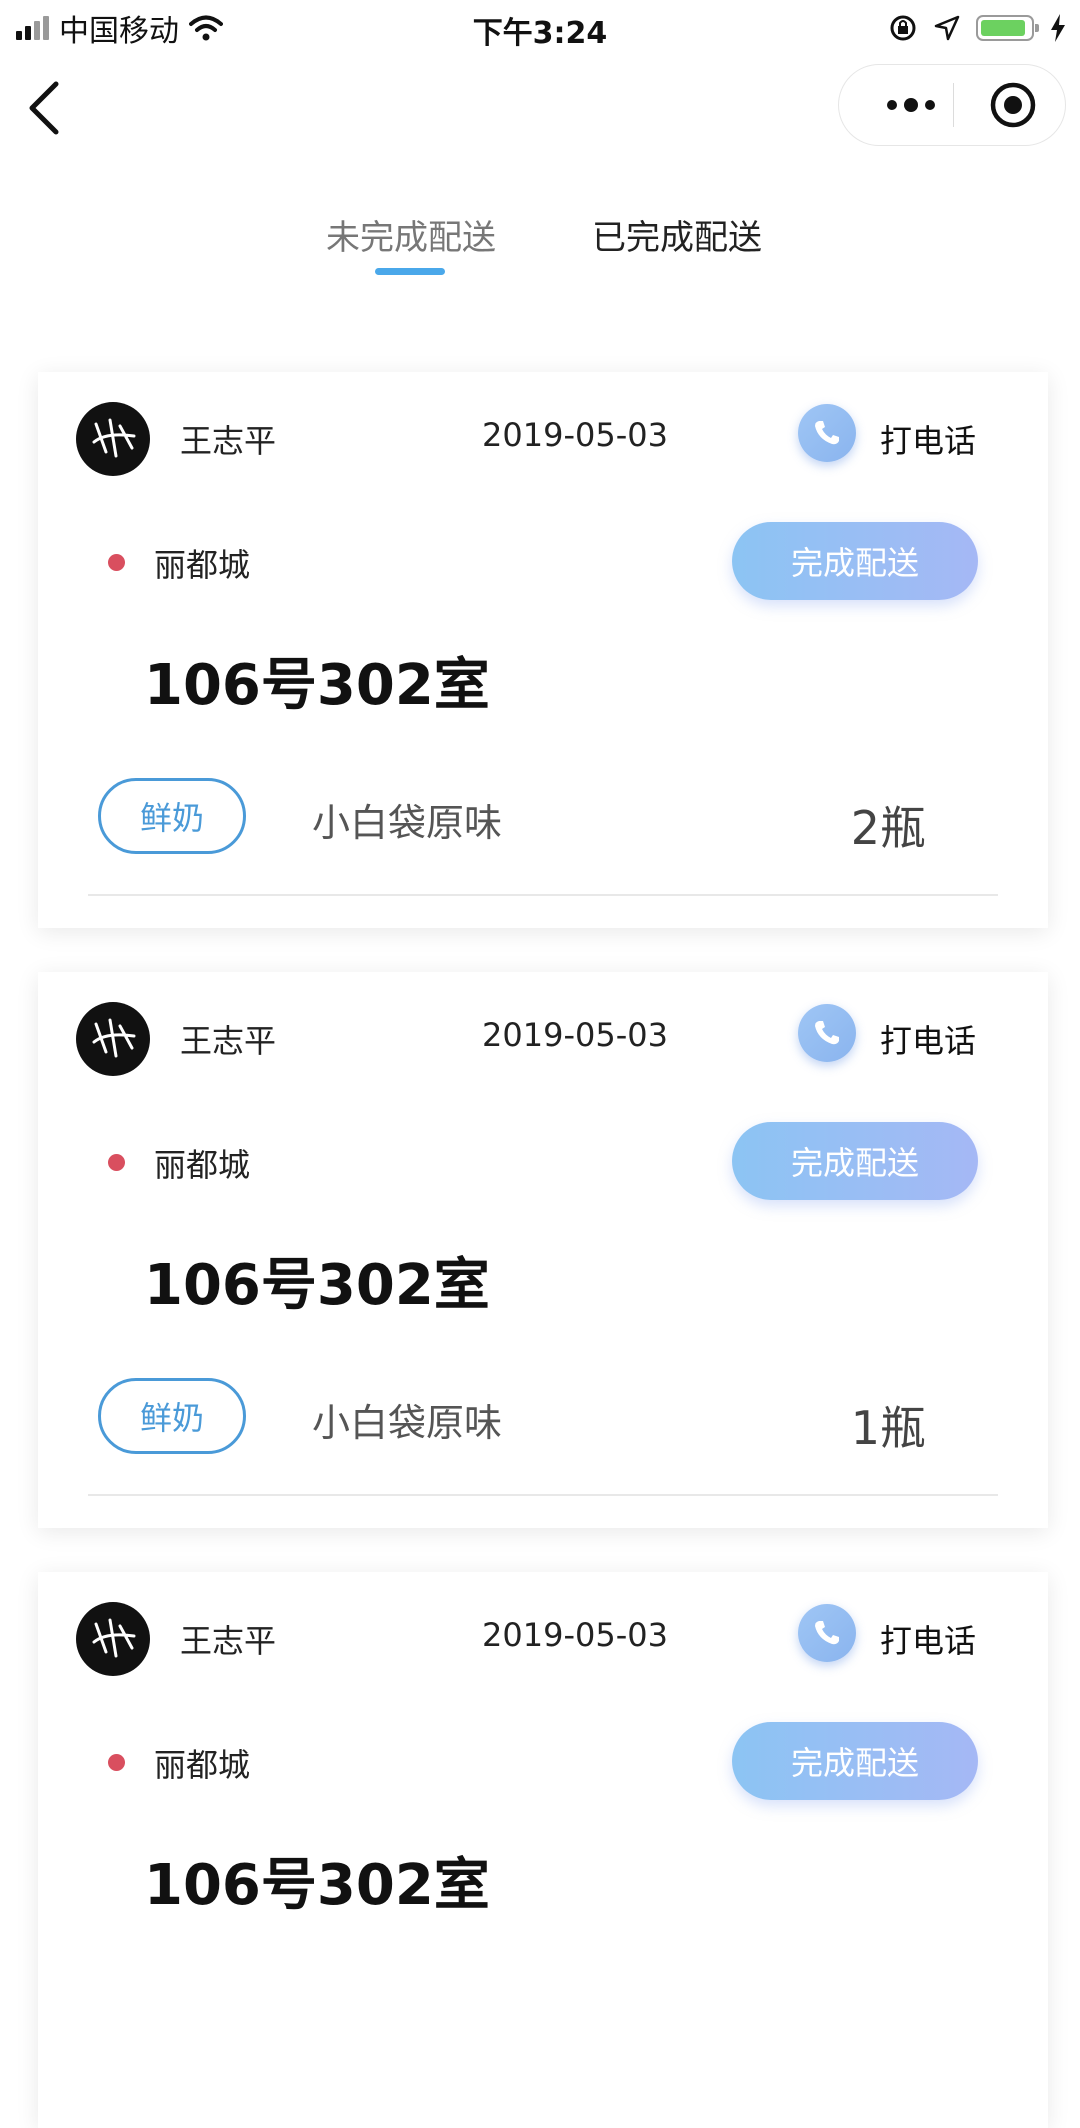  I want to click on target-icon, so click(1013, 105).